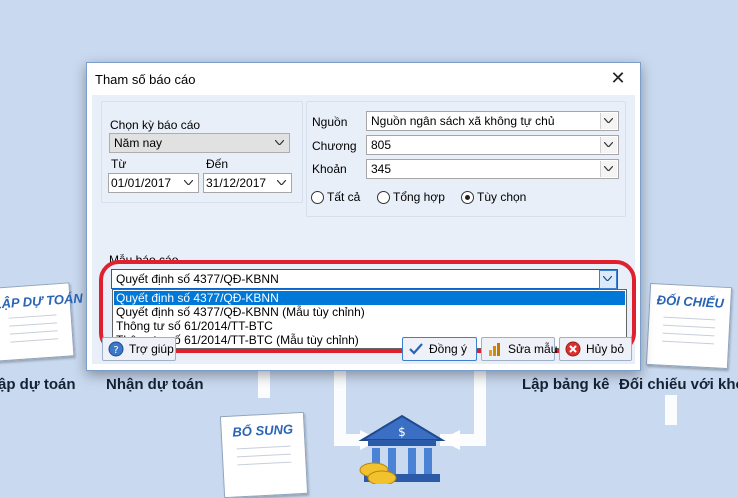  Describe the element at coordinates (492, 169) in the screenshot. I see `item-select: 345` at that location.